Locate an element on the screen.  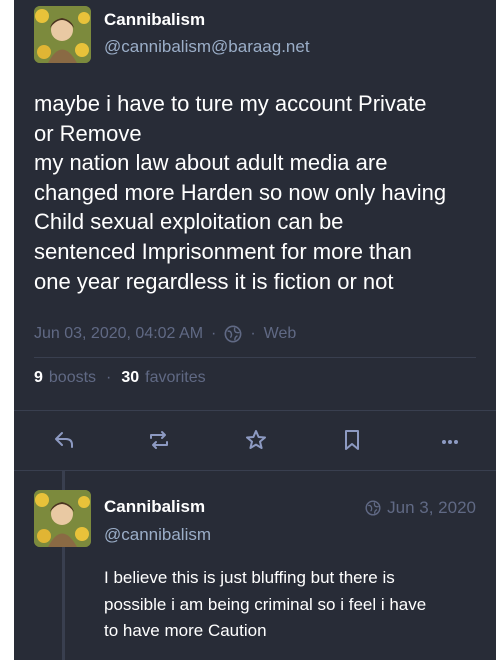
reply-date: Jun 3, 2020 is located at coordinates (431, 508).